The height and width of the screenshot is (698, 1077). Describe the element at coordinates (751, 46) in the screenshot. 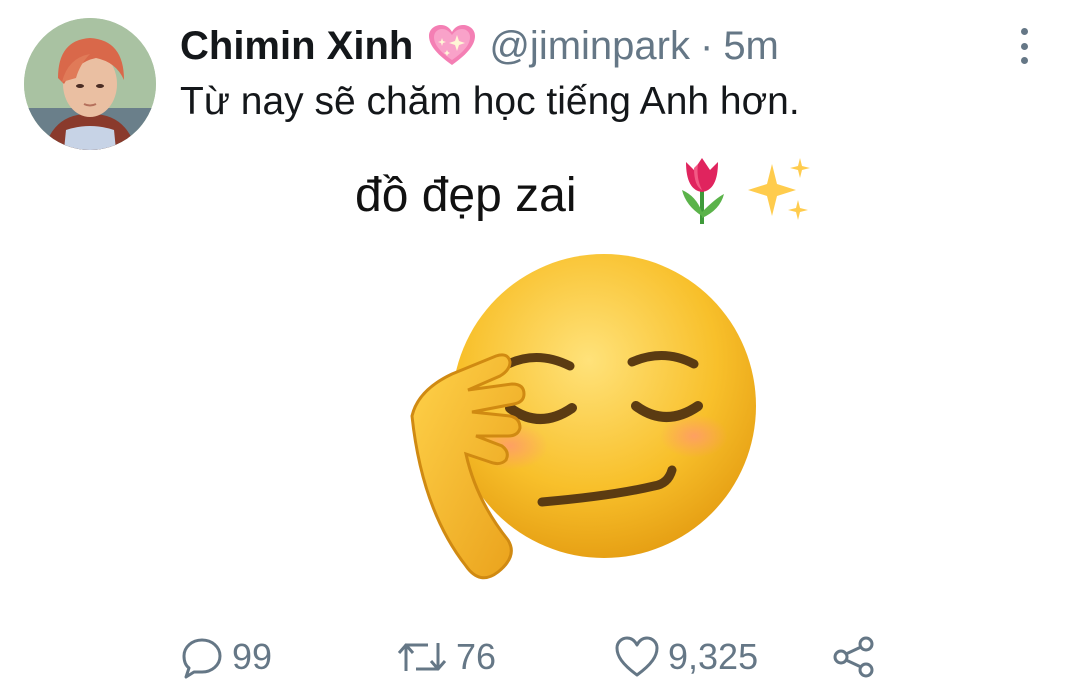

I see `tweet-timestamp: 5m` at that location.